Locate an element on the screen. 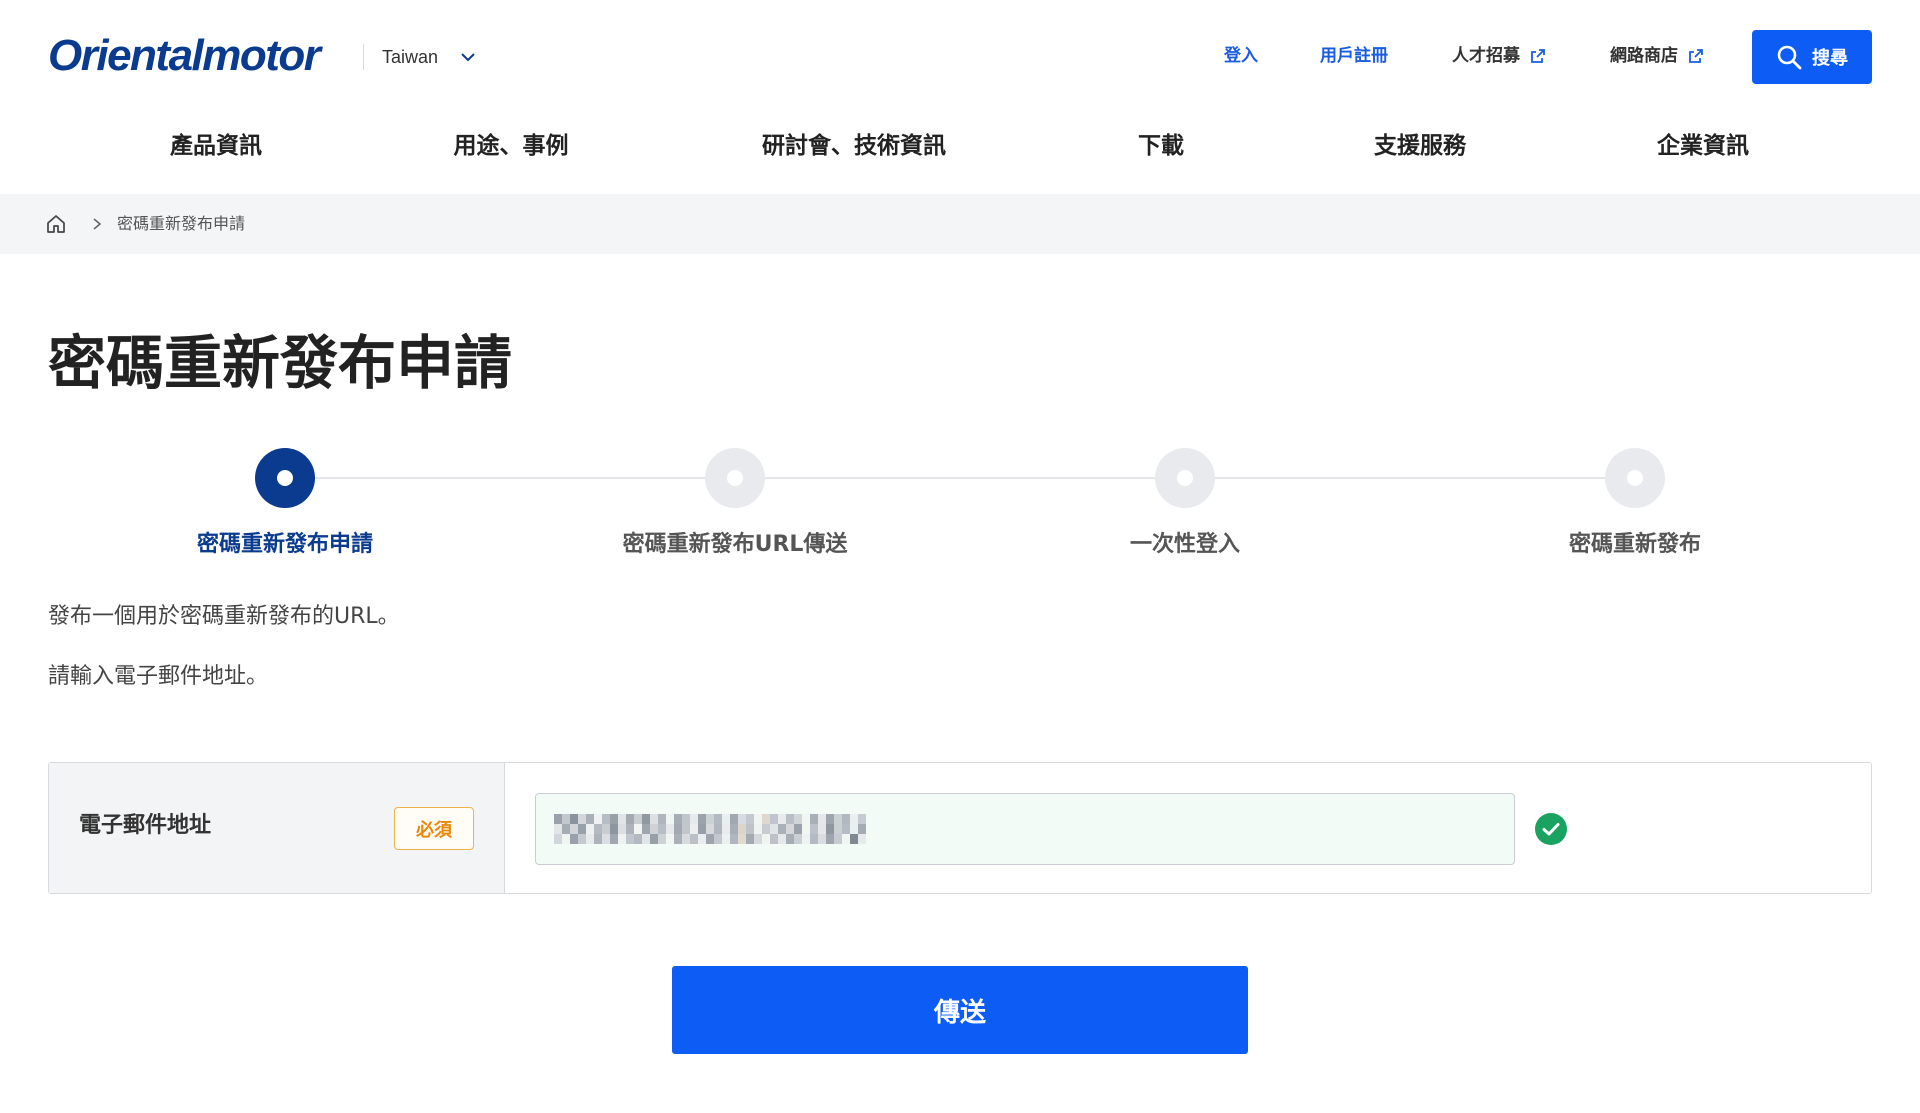 This screenshot has height=1113, width=1920. page-description: 發布一個用於密碼重新發布的URL。 is located at coordinates (224, 616).